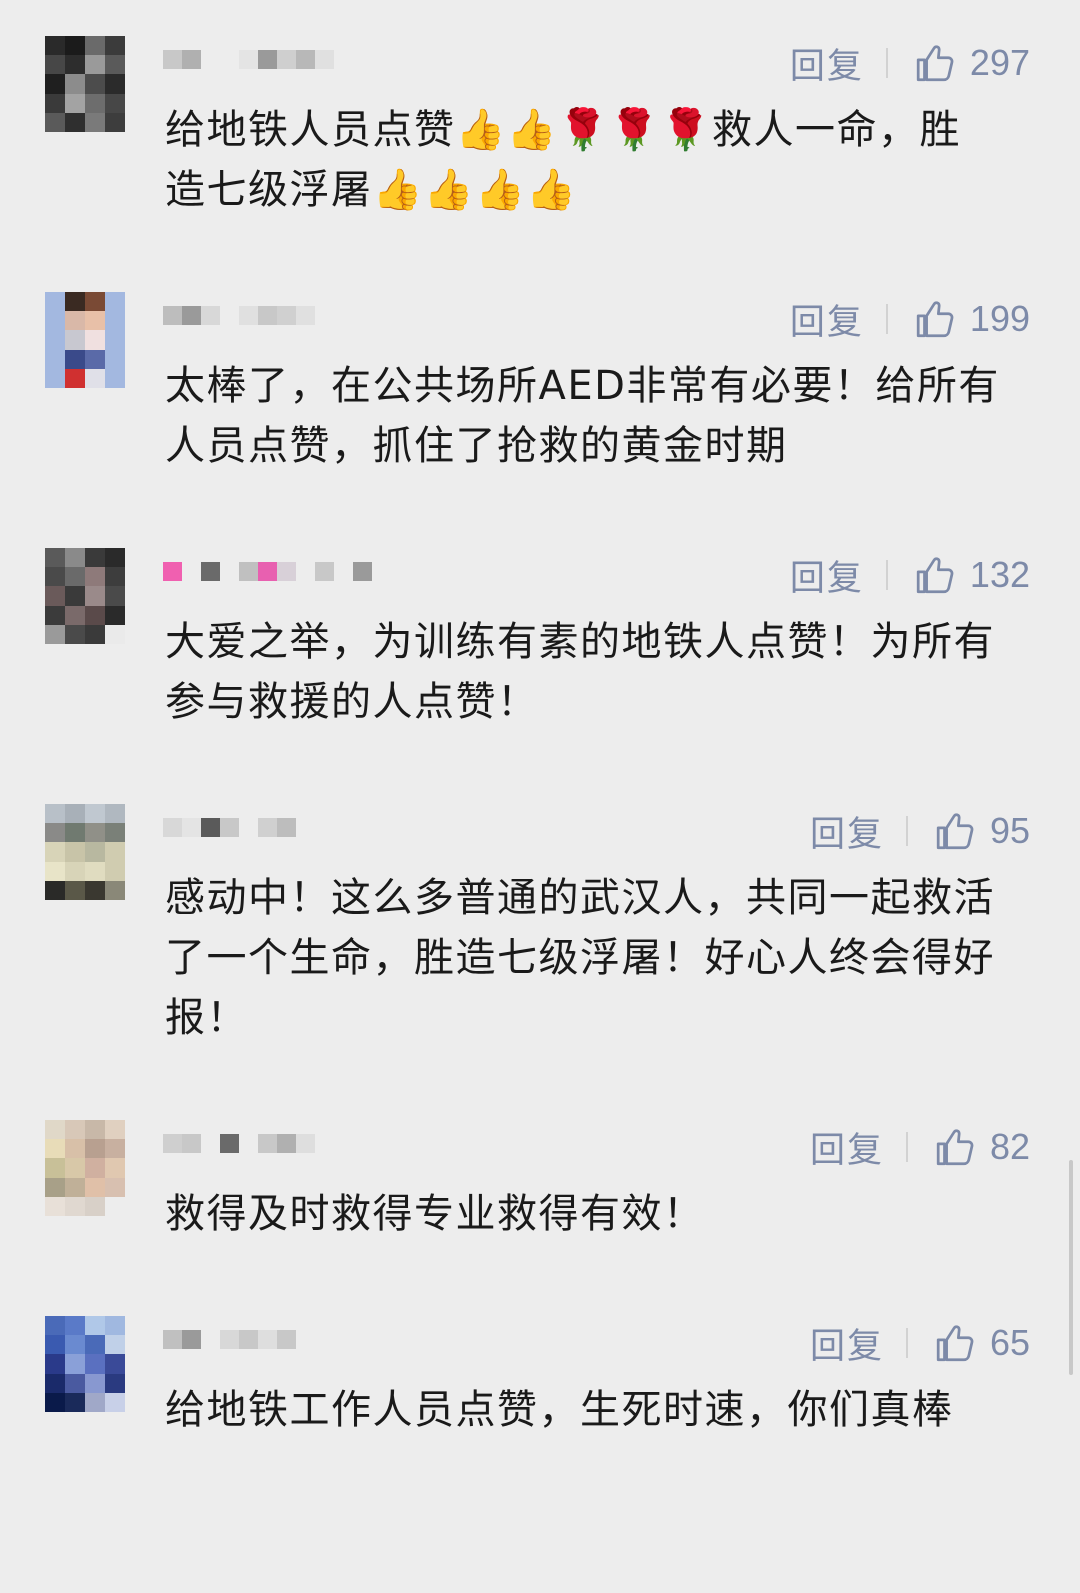 The height and width of the screenshot is (1593, 1080). Describe the element at coordinates (435, 1214) in the screenshot. I see `comment-text: 救得及时救得专业救得有效！` at that location.